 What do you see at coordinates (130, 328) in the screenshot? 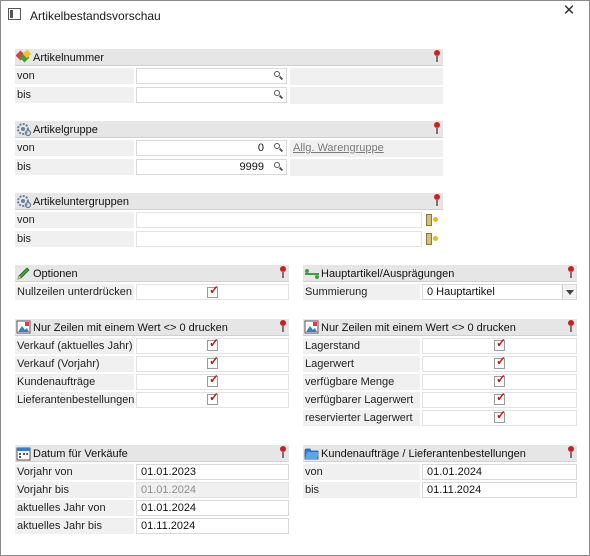
I see `group-title: Nur Zeilen mit einem Wert <> 0 drucken` at bounding box center [130, 328].